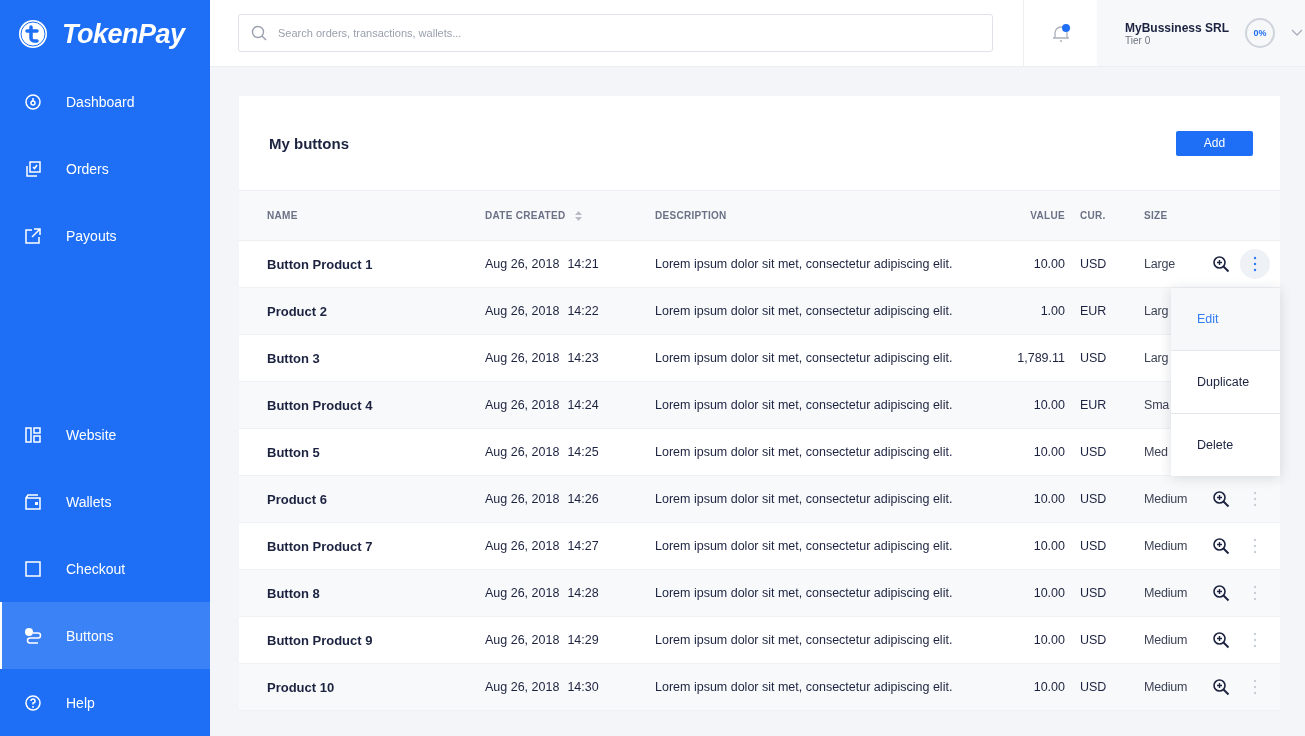  What do you see at coordinates (309, 143) in the screenshot?
I see `card-title: My buttons` at bounding box center [309, 143].